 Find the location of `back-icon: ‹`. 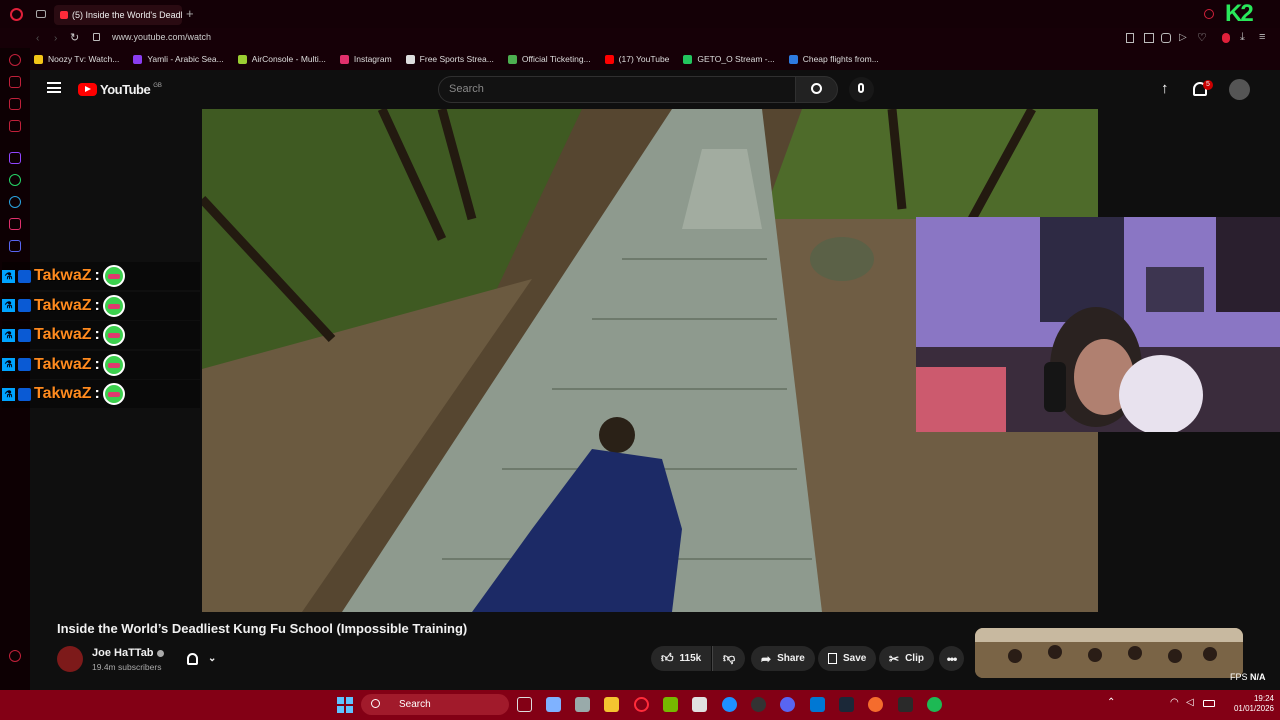

back-icon: ‹ is located at coordinates (37, 38).